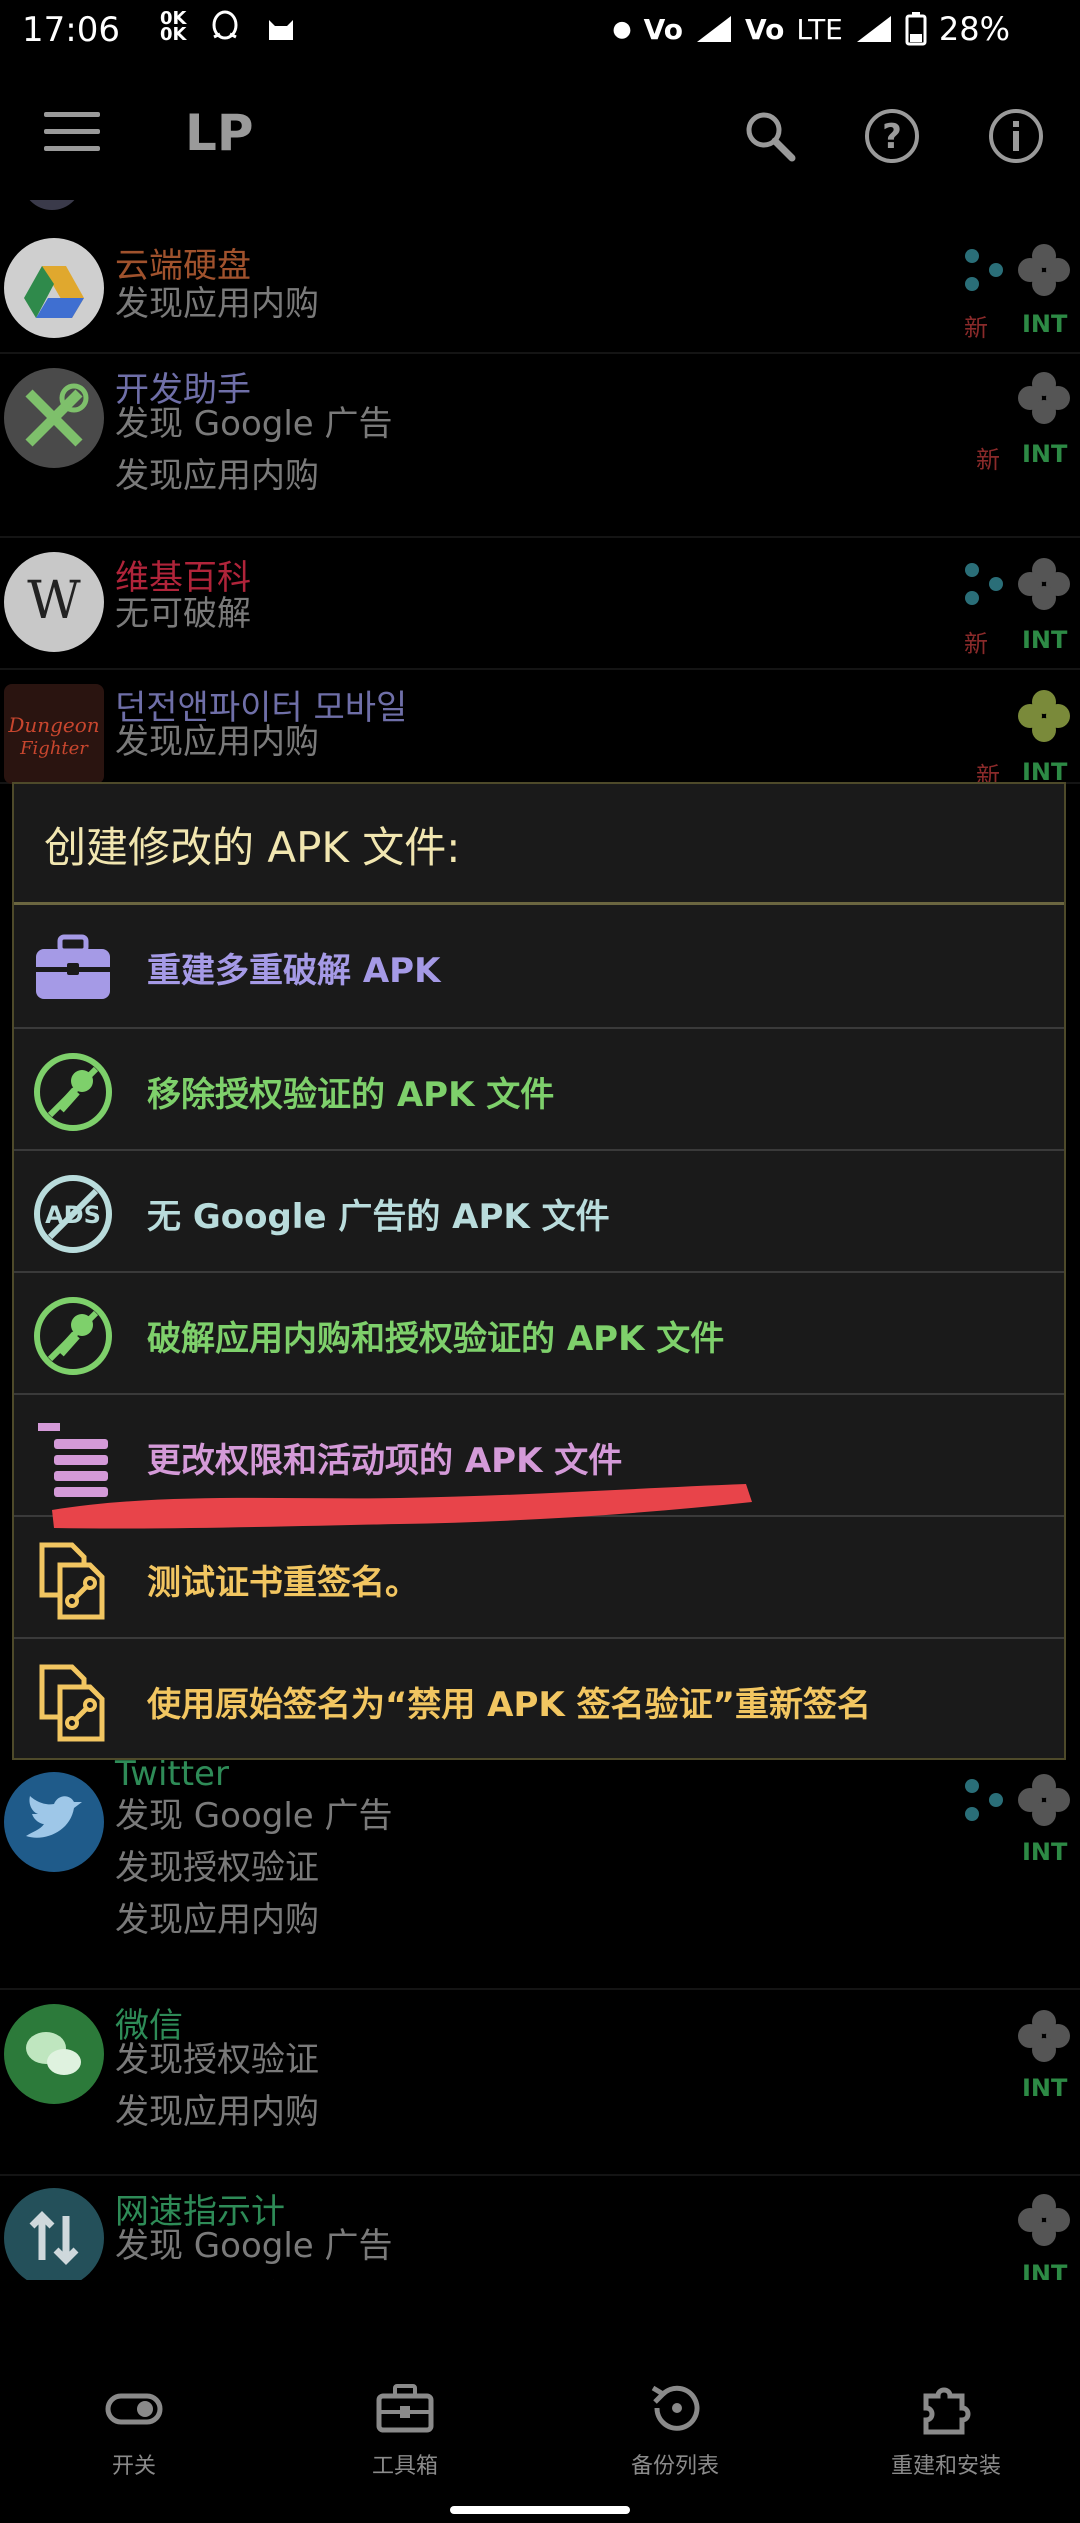  What do you see at coordinates (54, 748) in the screenshot?
I see `svg-text: Fighter` at bounding box center [54, 748].